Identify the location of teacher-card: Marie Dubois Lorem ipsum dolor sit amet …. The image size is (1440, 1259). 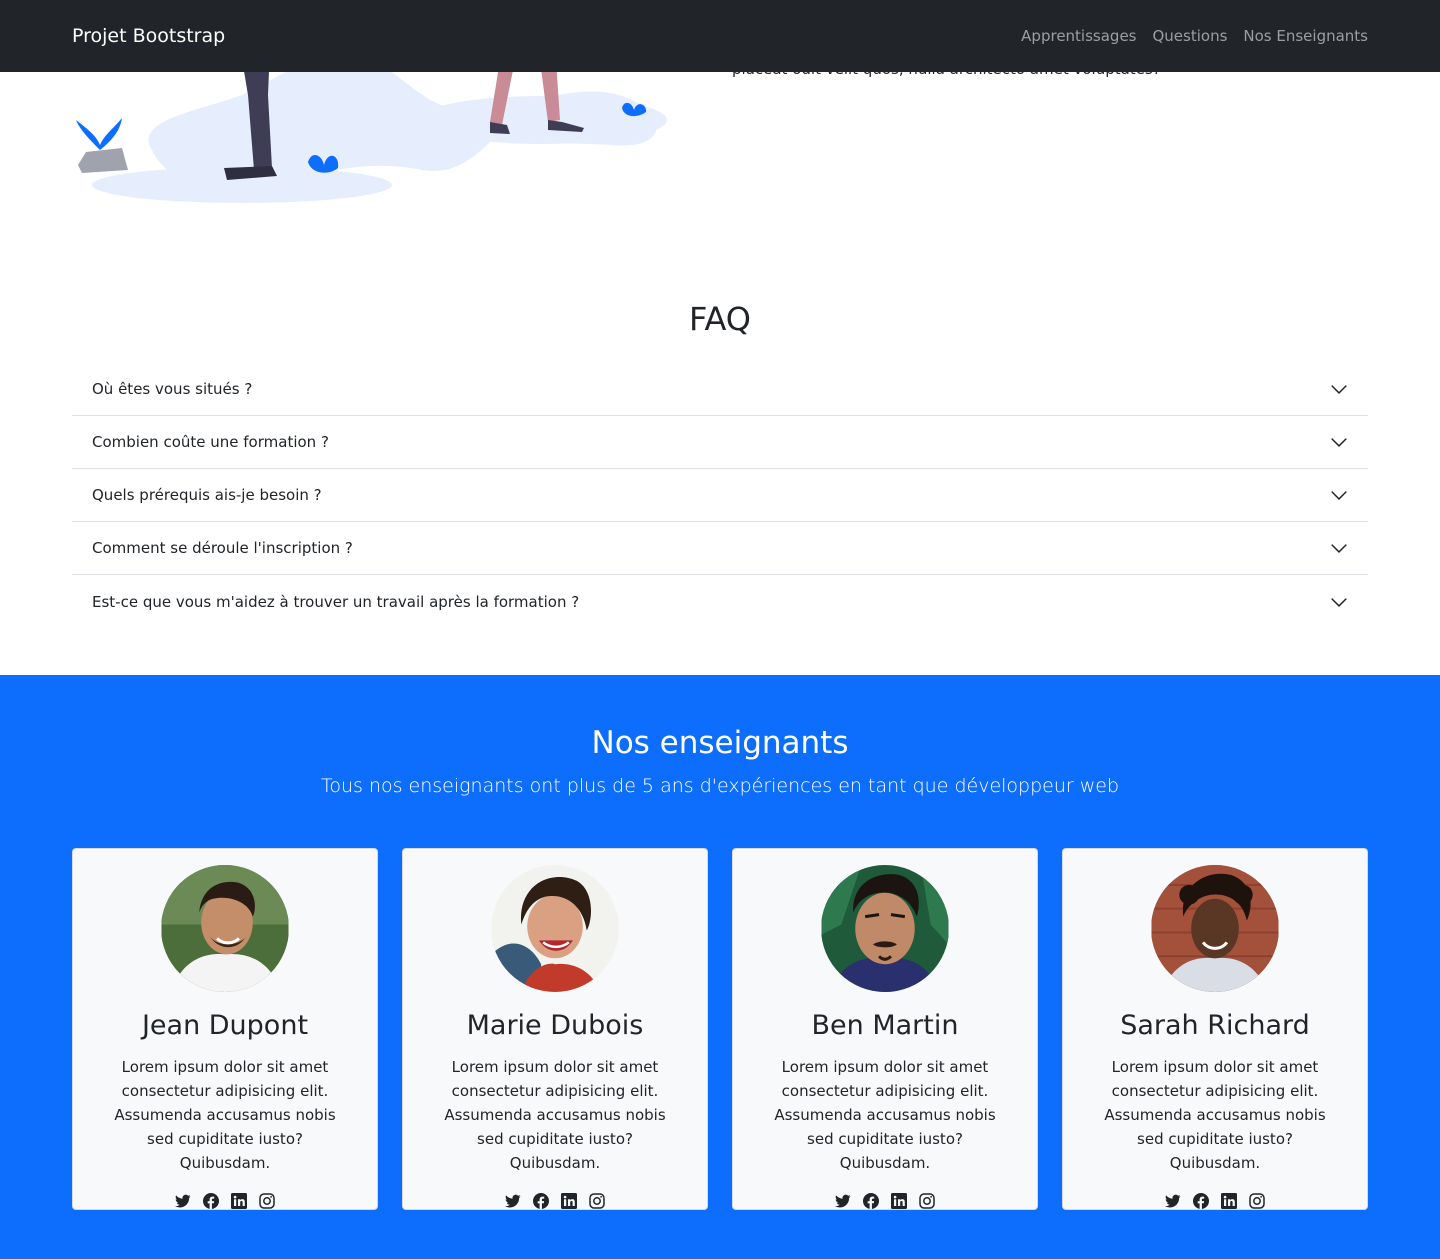
(555, 1029).